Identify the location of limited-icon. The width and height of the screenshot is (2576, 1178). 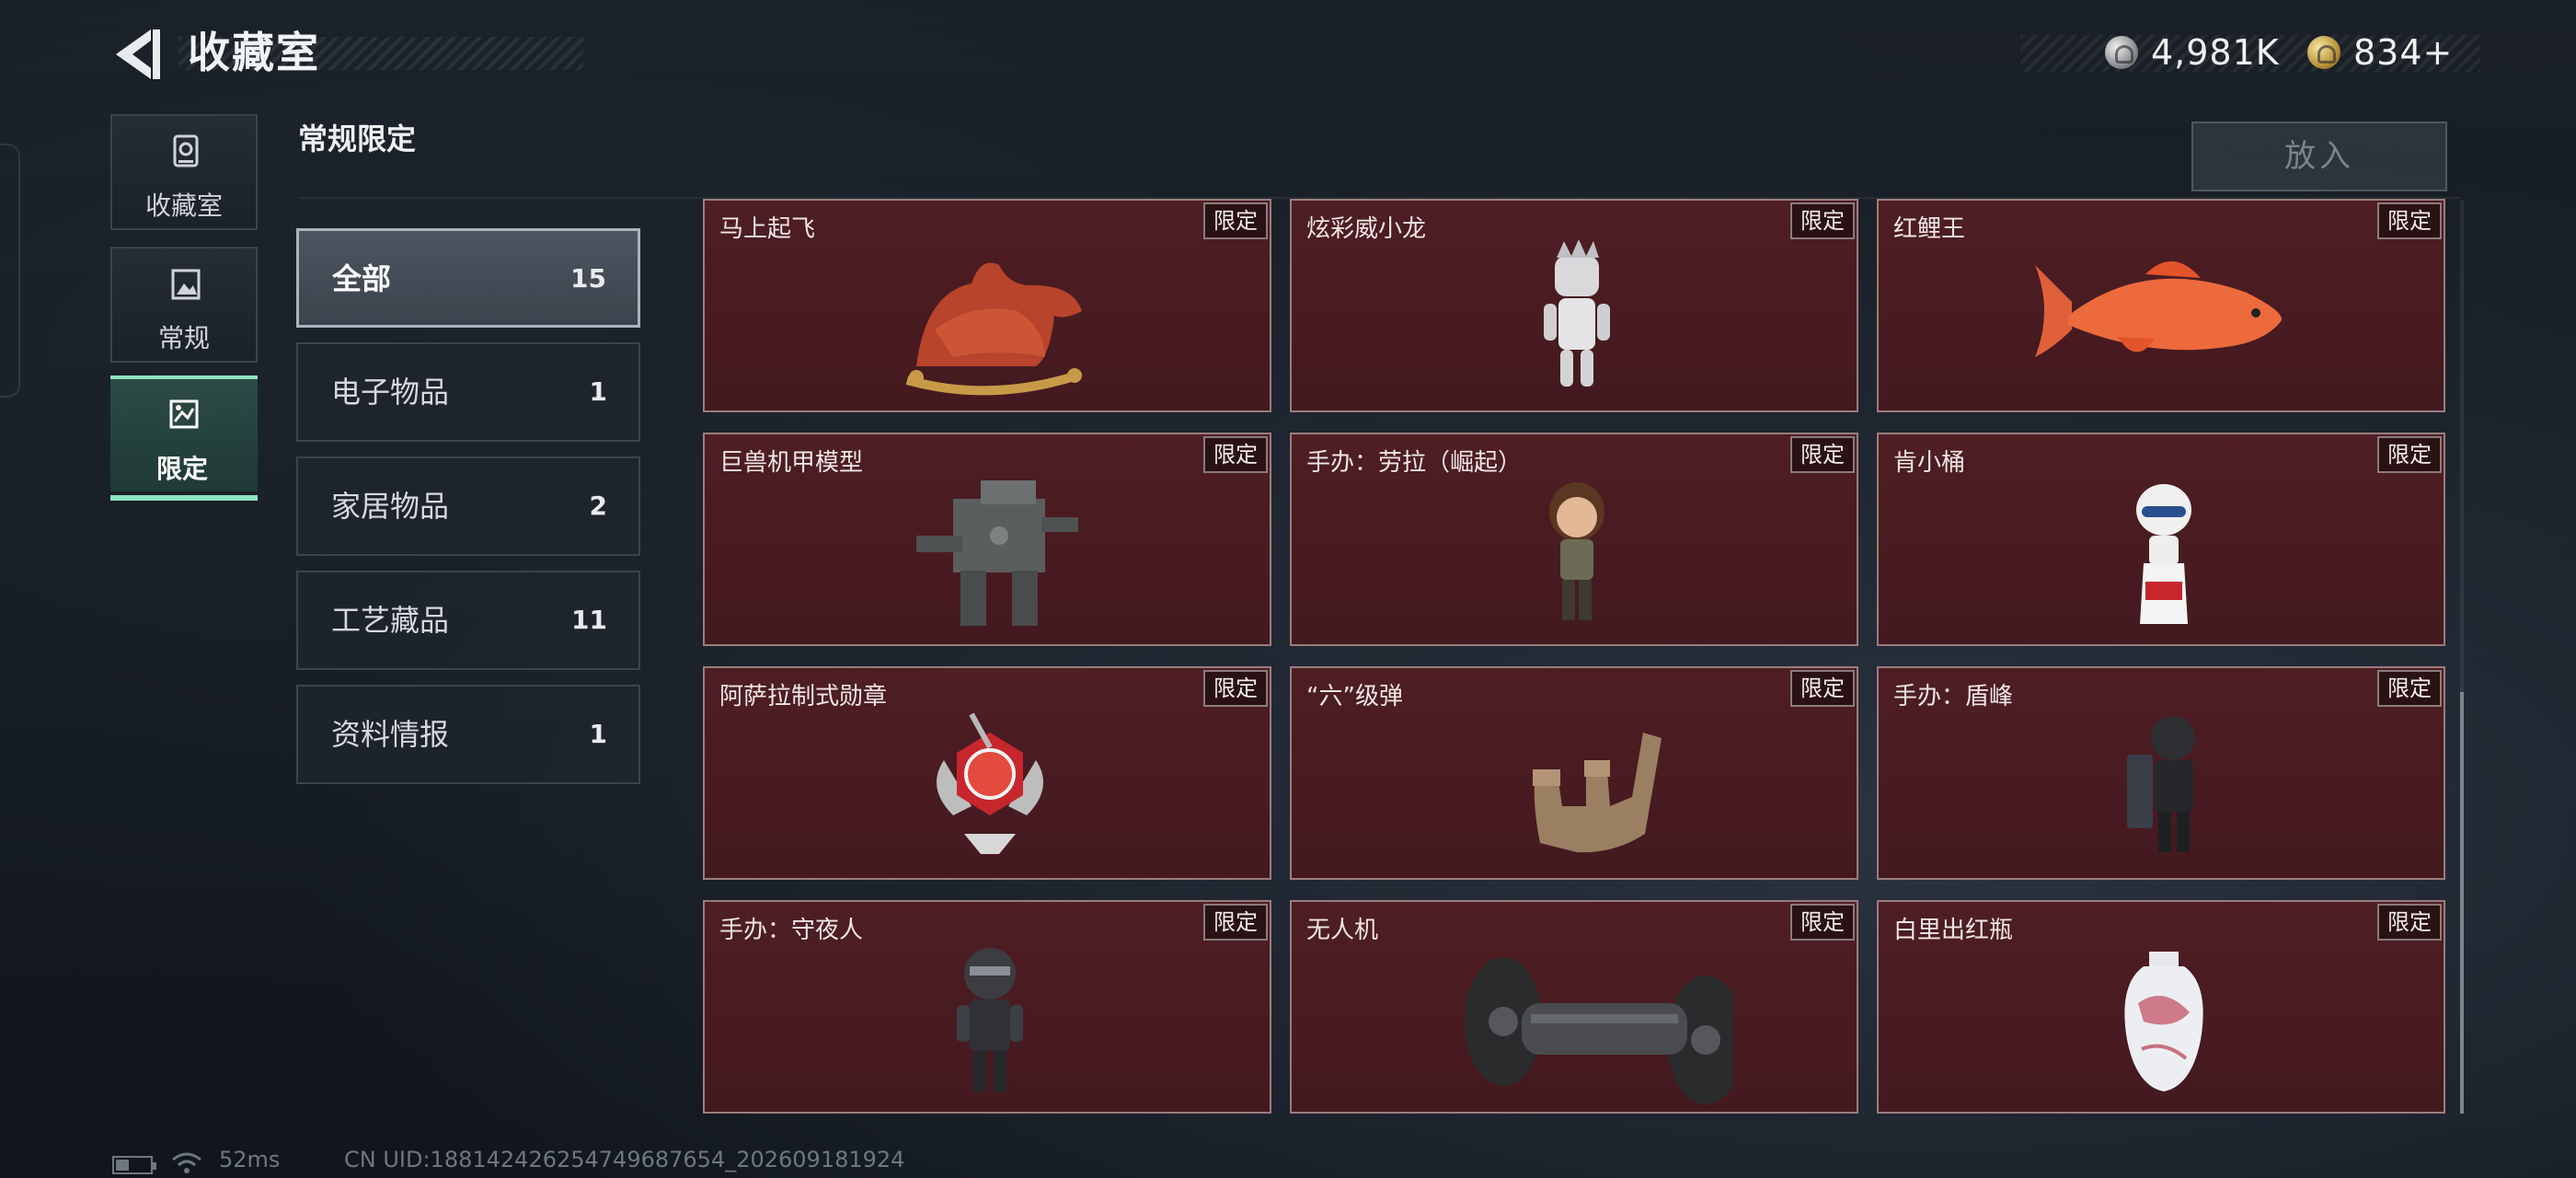
(184, 414).